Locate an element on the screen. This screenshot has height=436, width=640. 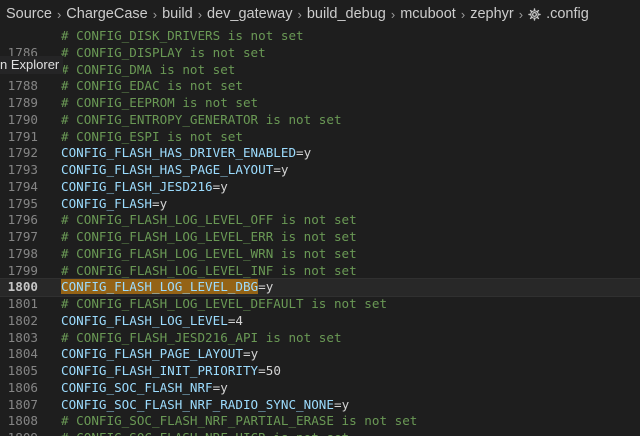
comment-text: # CONFIG_FLASH_LOG_LEVEL_OFF is not set is located at coordinates (209, 220).